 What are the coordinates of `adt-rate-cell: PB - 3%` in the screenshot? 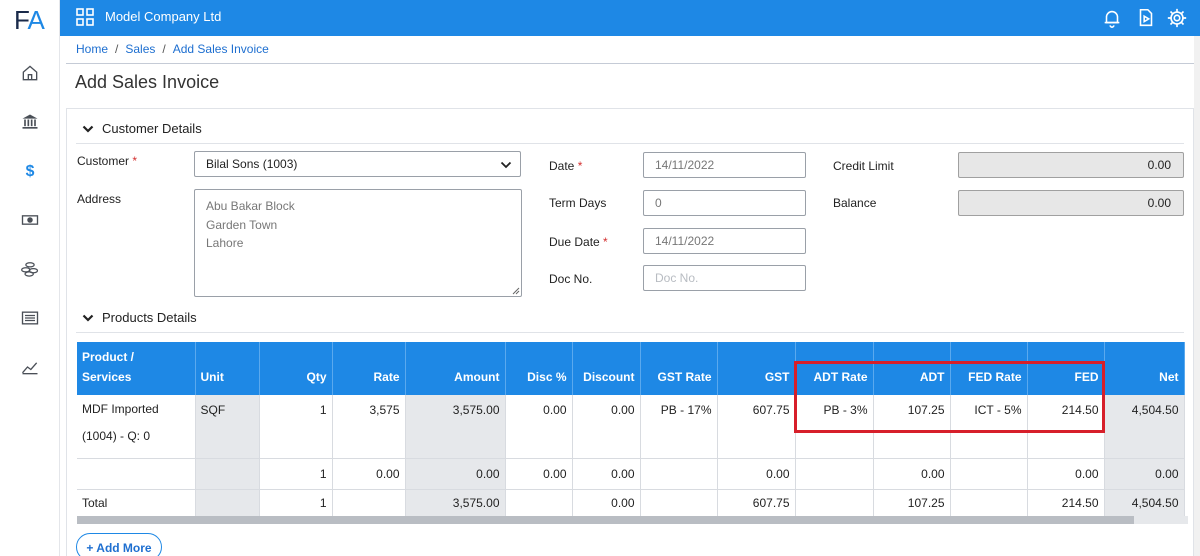 It's located at (834, 427).